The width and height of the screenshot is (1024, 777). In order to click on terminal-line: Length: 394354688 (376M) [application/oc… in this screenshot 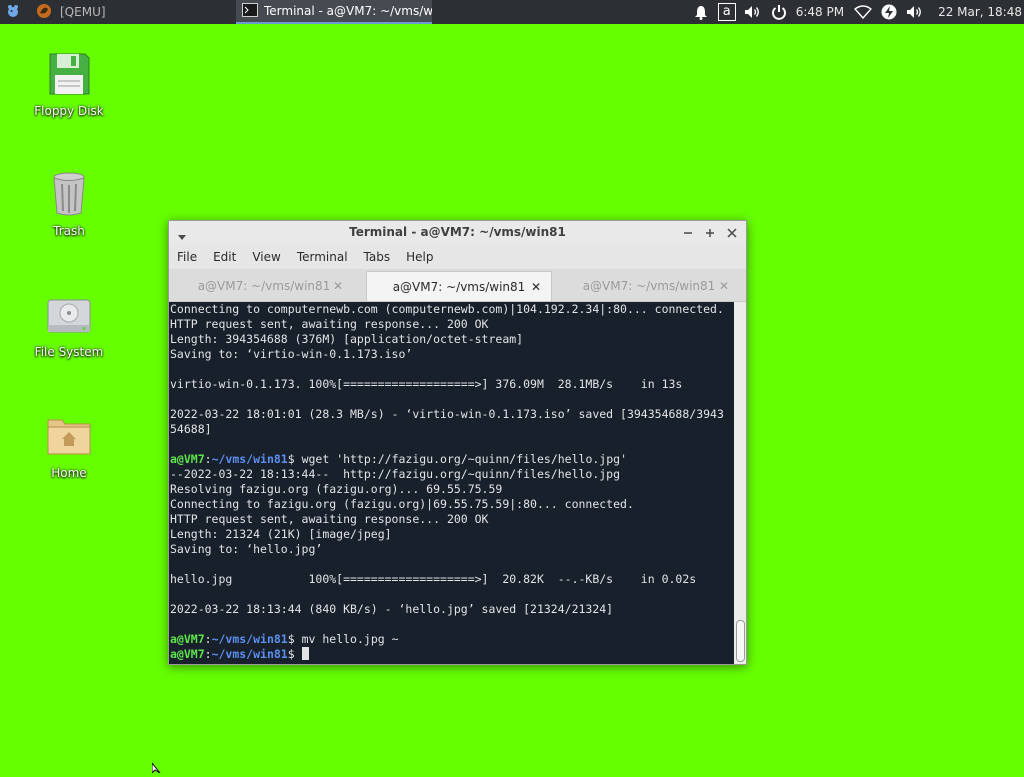, I will do `click(452, 339)`.